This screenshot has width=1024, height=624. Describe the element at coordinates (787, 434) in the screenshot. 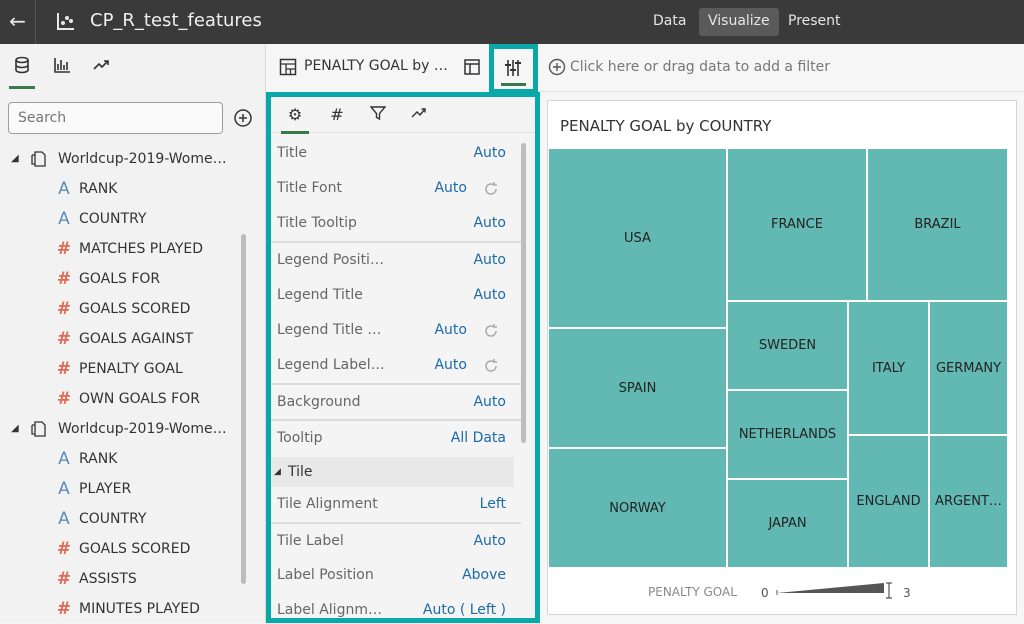

I see `tile-netherlands: NETHERLANDS` at that location.